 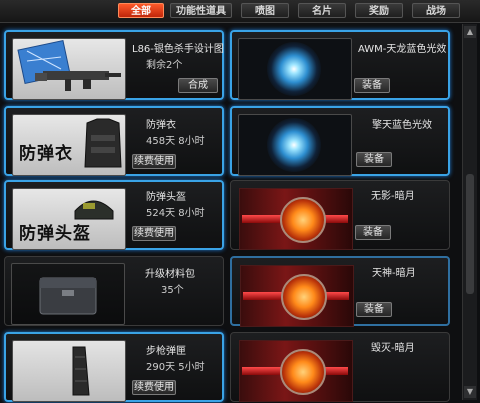 I want to click on magazine-icon, so click(x=69, y=371).